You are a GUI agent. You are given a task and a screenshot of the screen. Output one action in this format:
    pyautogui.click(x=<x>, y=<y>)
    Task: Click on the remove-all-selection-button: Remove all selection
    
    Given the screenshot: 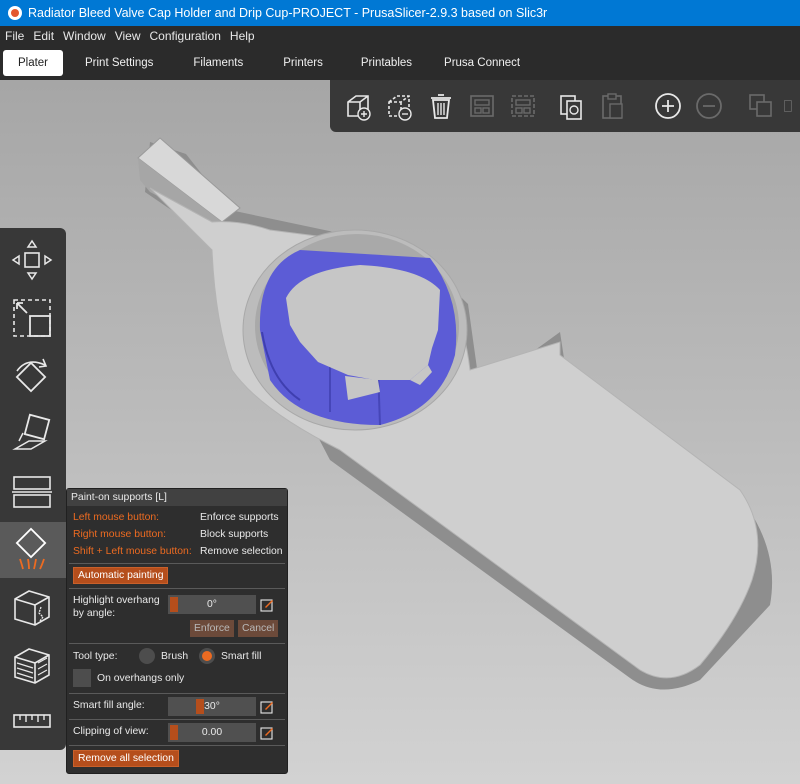 What is the action you would take?
    pyautogui.click(x=126, y=758)
    